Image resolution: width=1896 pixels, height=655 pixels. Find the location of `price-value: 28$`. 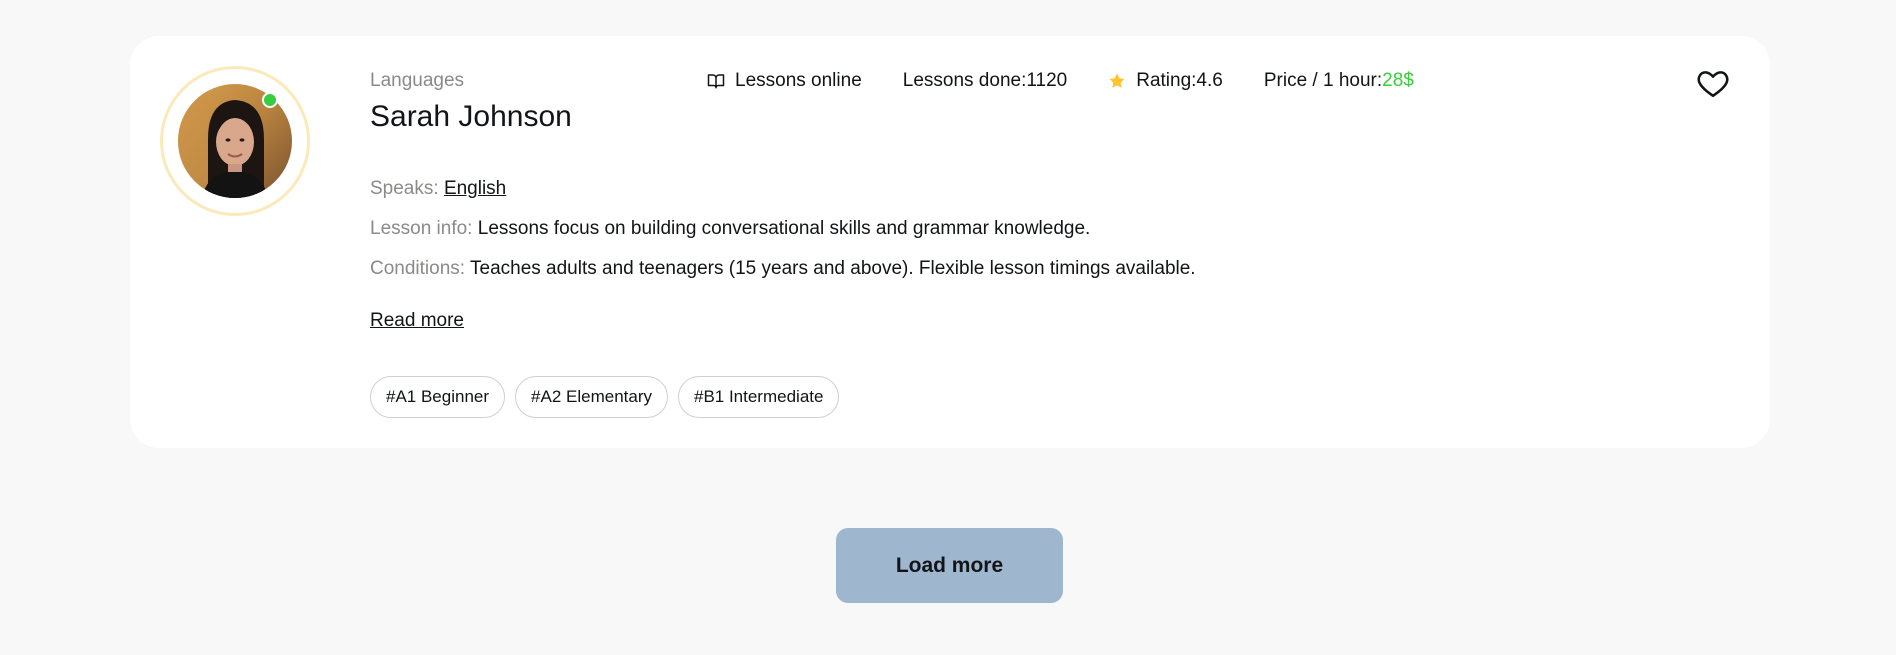

price-value: 28$ is located at coordinates (1398, 80).